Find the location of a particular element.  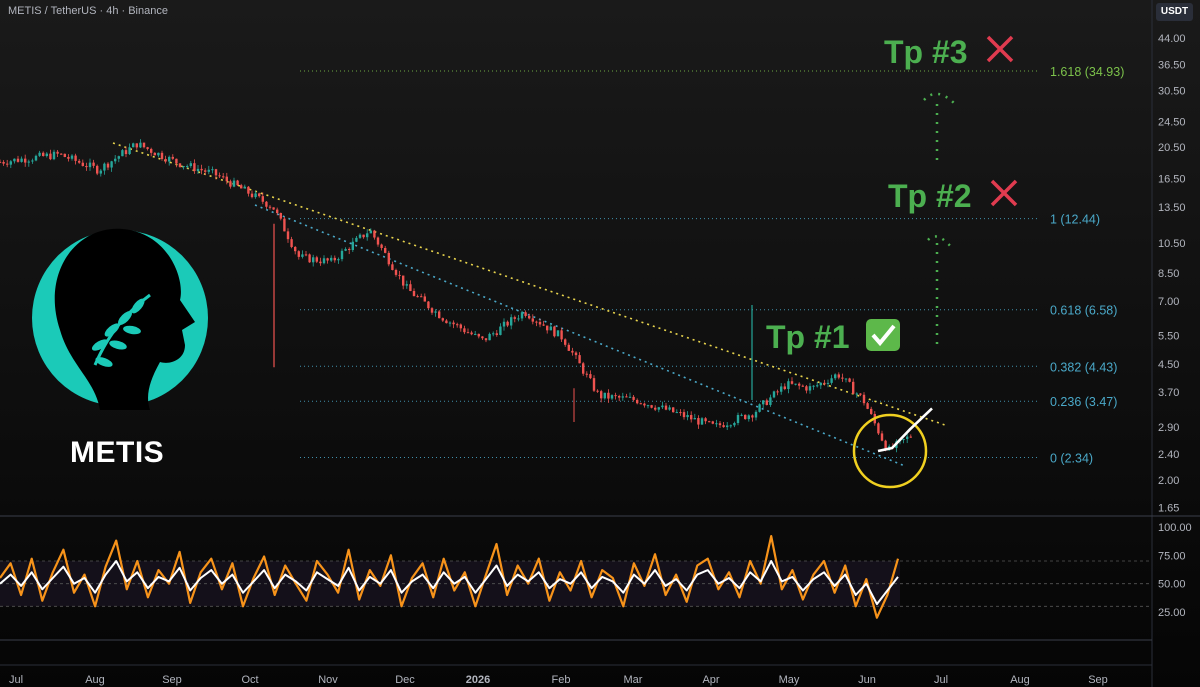

time-tick-label: Nov is located at coordinates (328, 680).